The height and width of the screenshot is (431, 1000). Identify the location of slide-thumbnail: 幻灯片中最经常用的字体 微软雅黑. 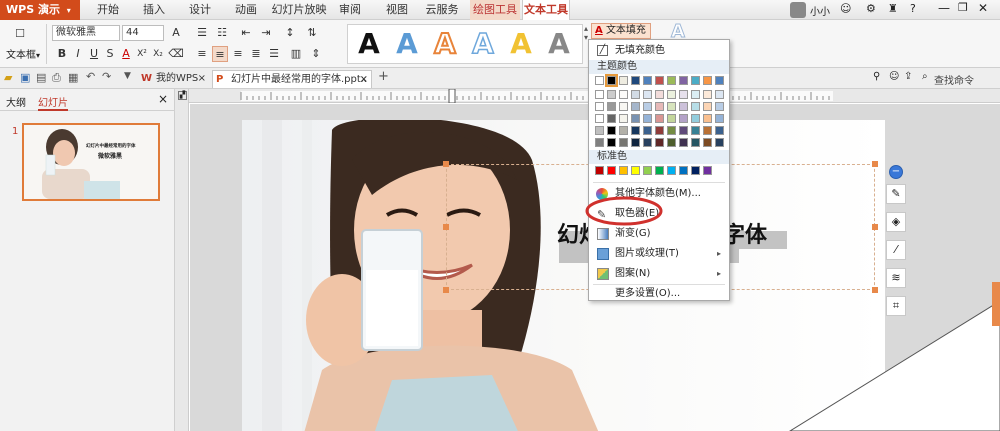
(91, 162).